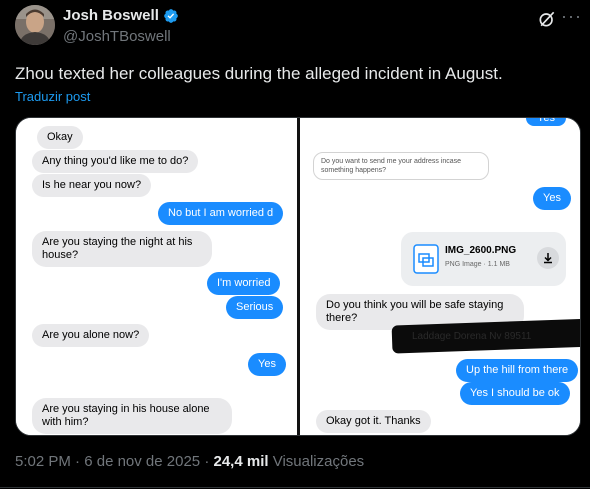 The height and width of the screenshot is (489, 590). I want to click on file-name: IMG_2600.PNG, so click(481, 250).